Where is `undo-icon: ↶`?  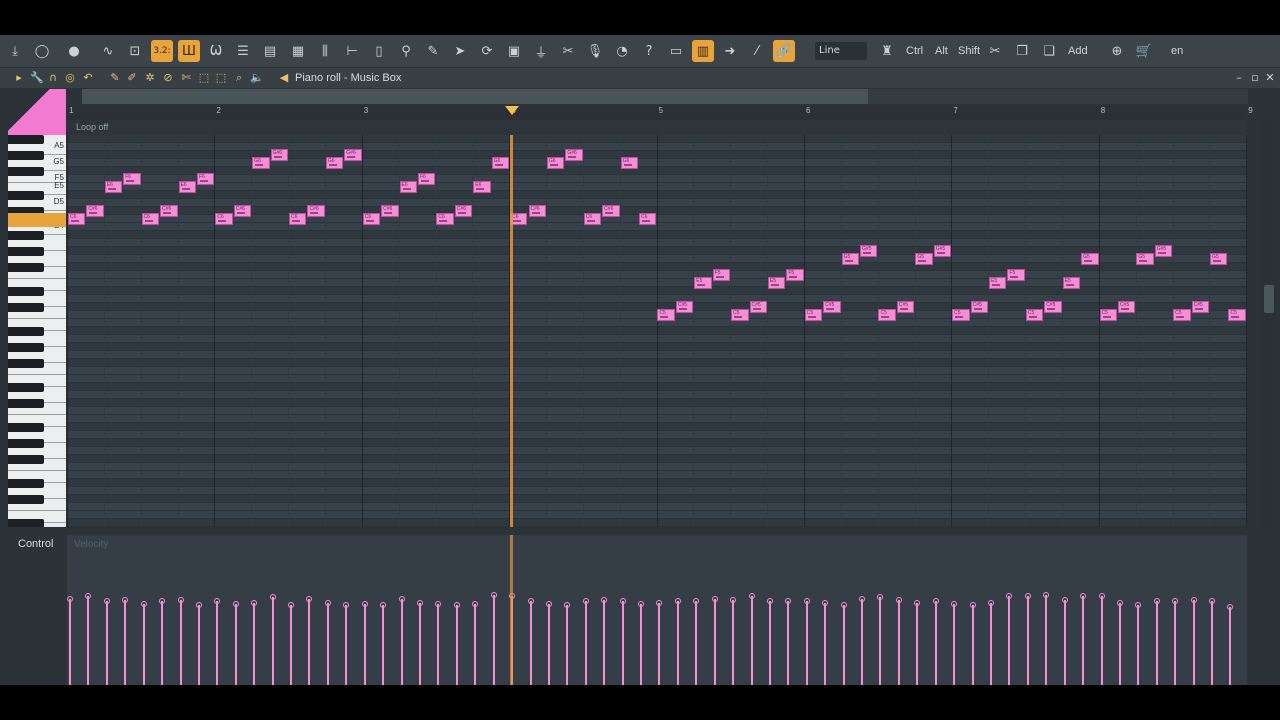 undo-icon: ↶ is located at coordinates (88, 78).